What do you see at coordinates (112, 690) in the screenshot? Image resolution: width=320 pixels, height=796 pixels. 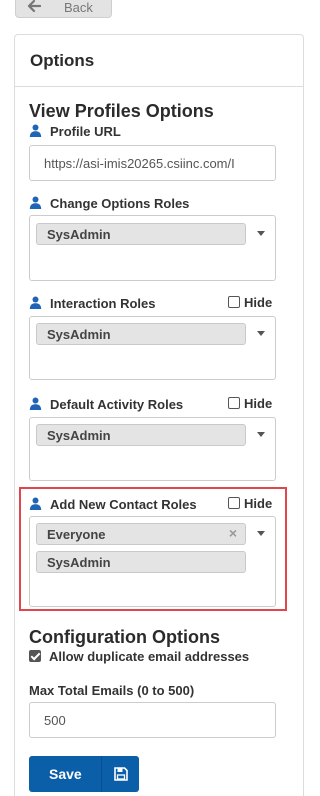 I see `max-emails-label: Max Total Emails (0 to 500)` at bounding box center [112, 690].